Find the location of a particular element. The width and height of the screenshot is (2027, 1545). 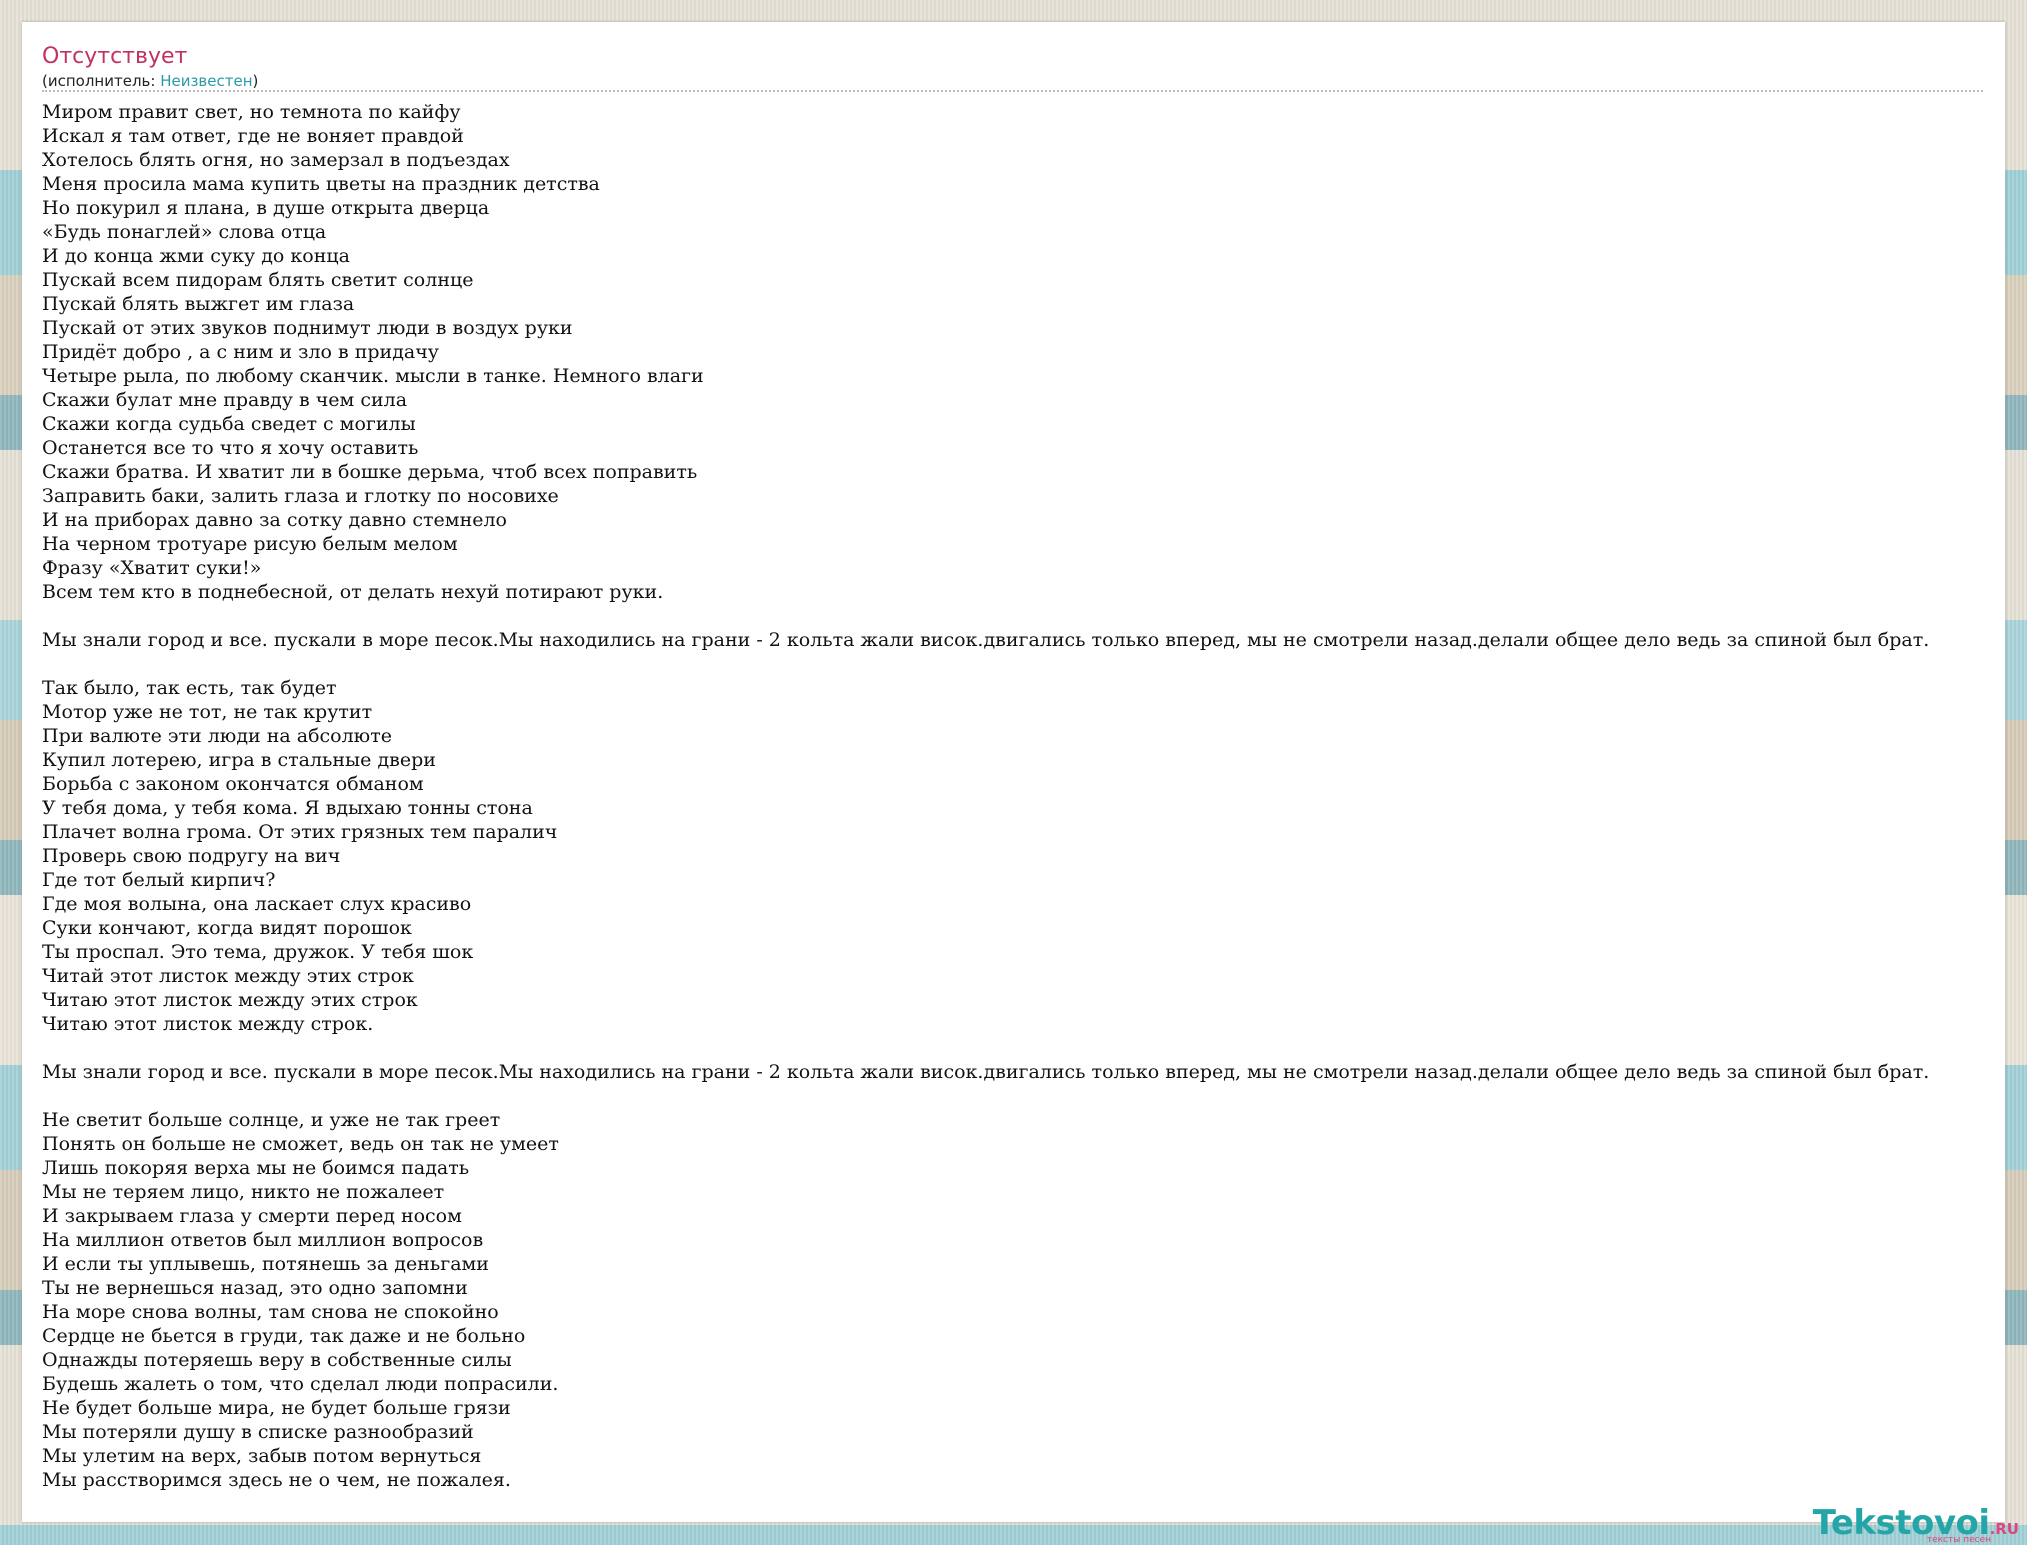

lyric-line: На миллион ответов был миллион вопросов is located at coordinates (263, 1240).